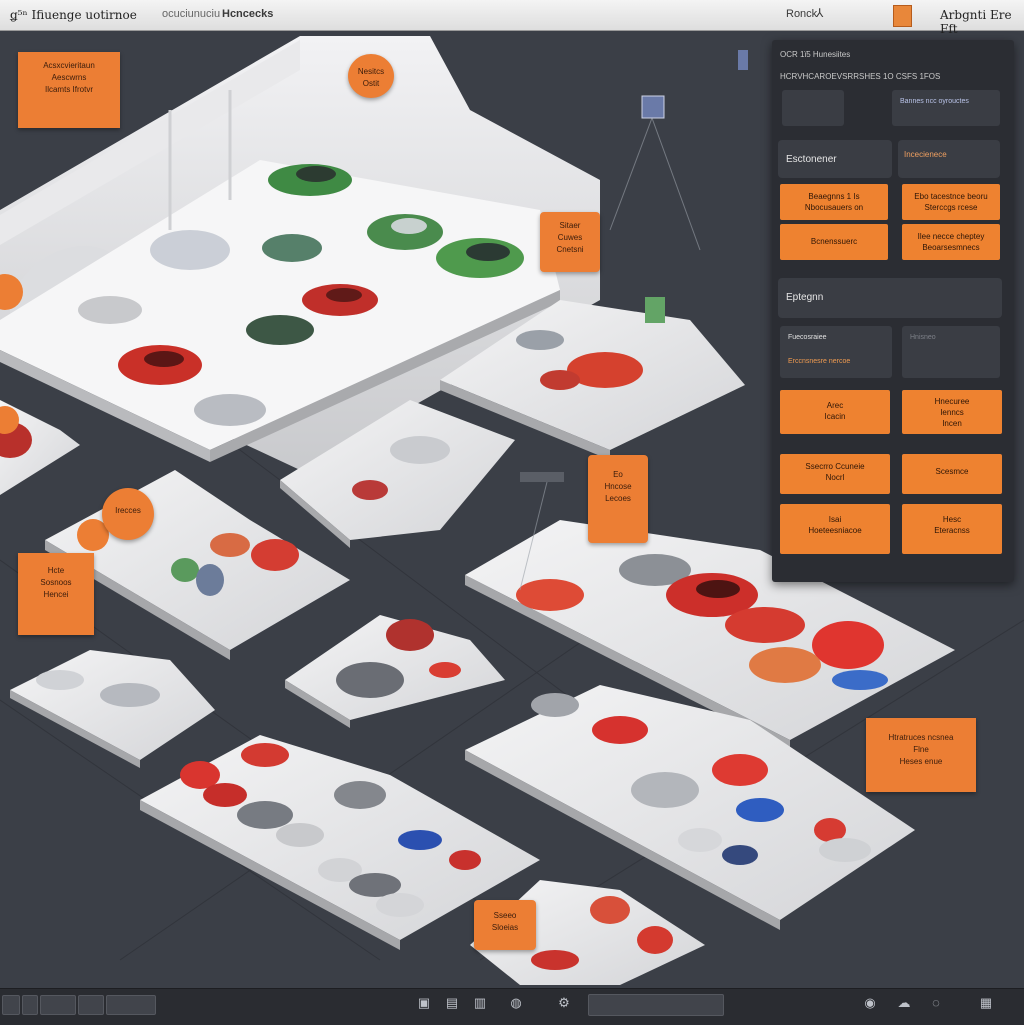 The image size is (1024, 1025). I want to click on callout-bottom-right: Htratruces ncsnea Flne Heses enue, so click(921, 755).